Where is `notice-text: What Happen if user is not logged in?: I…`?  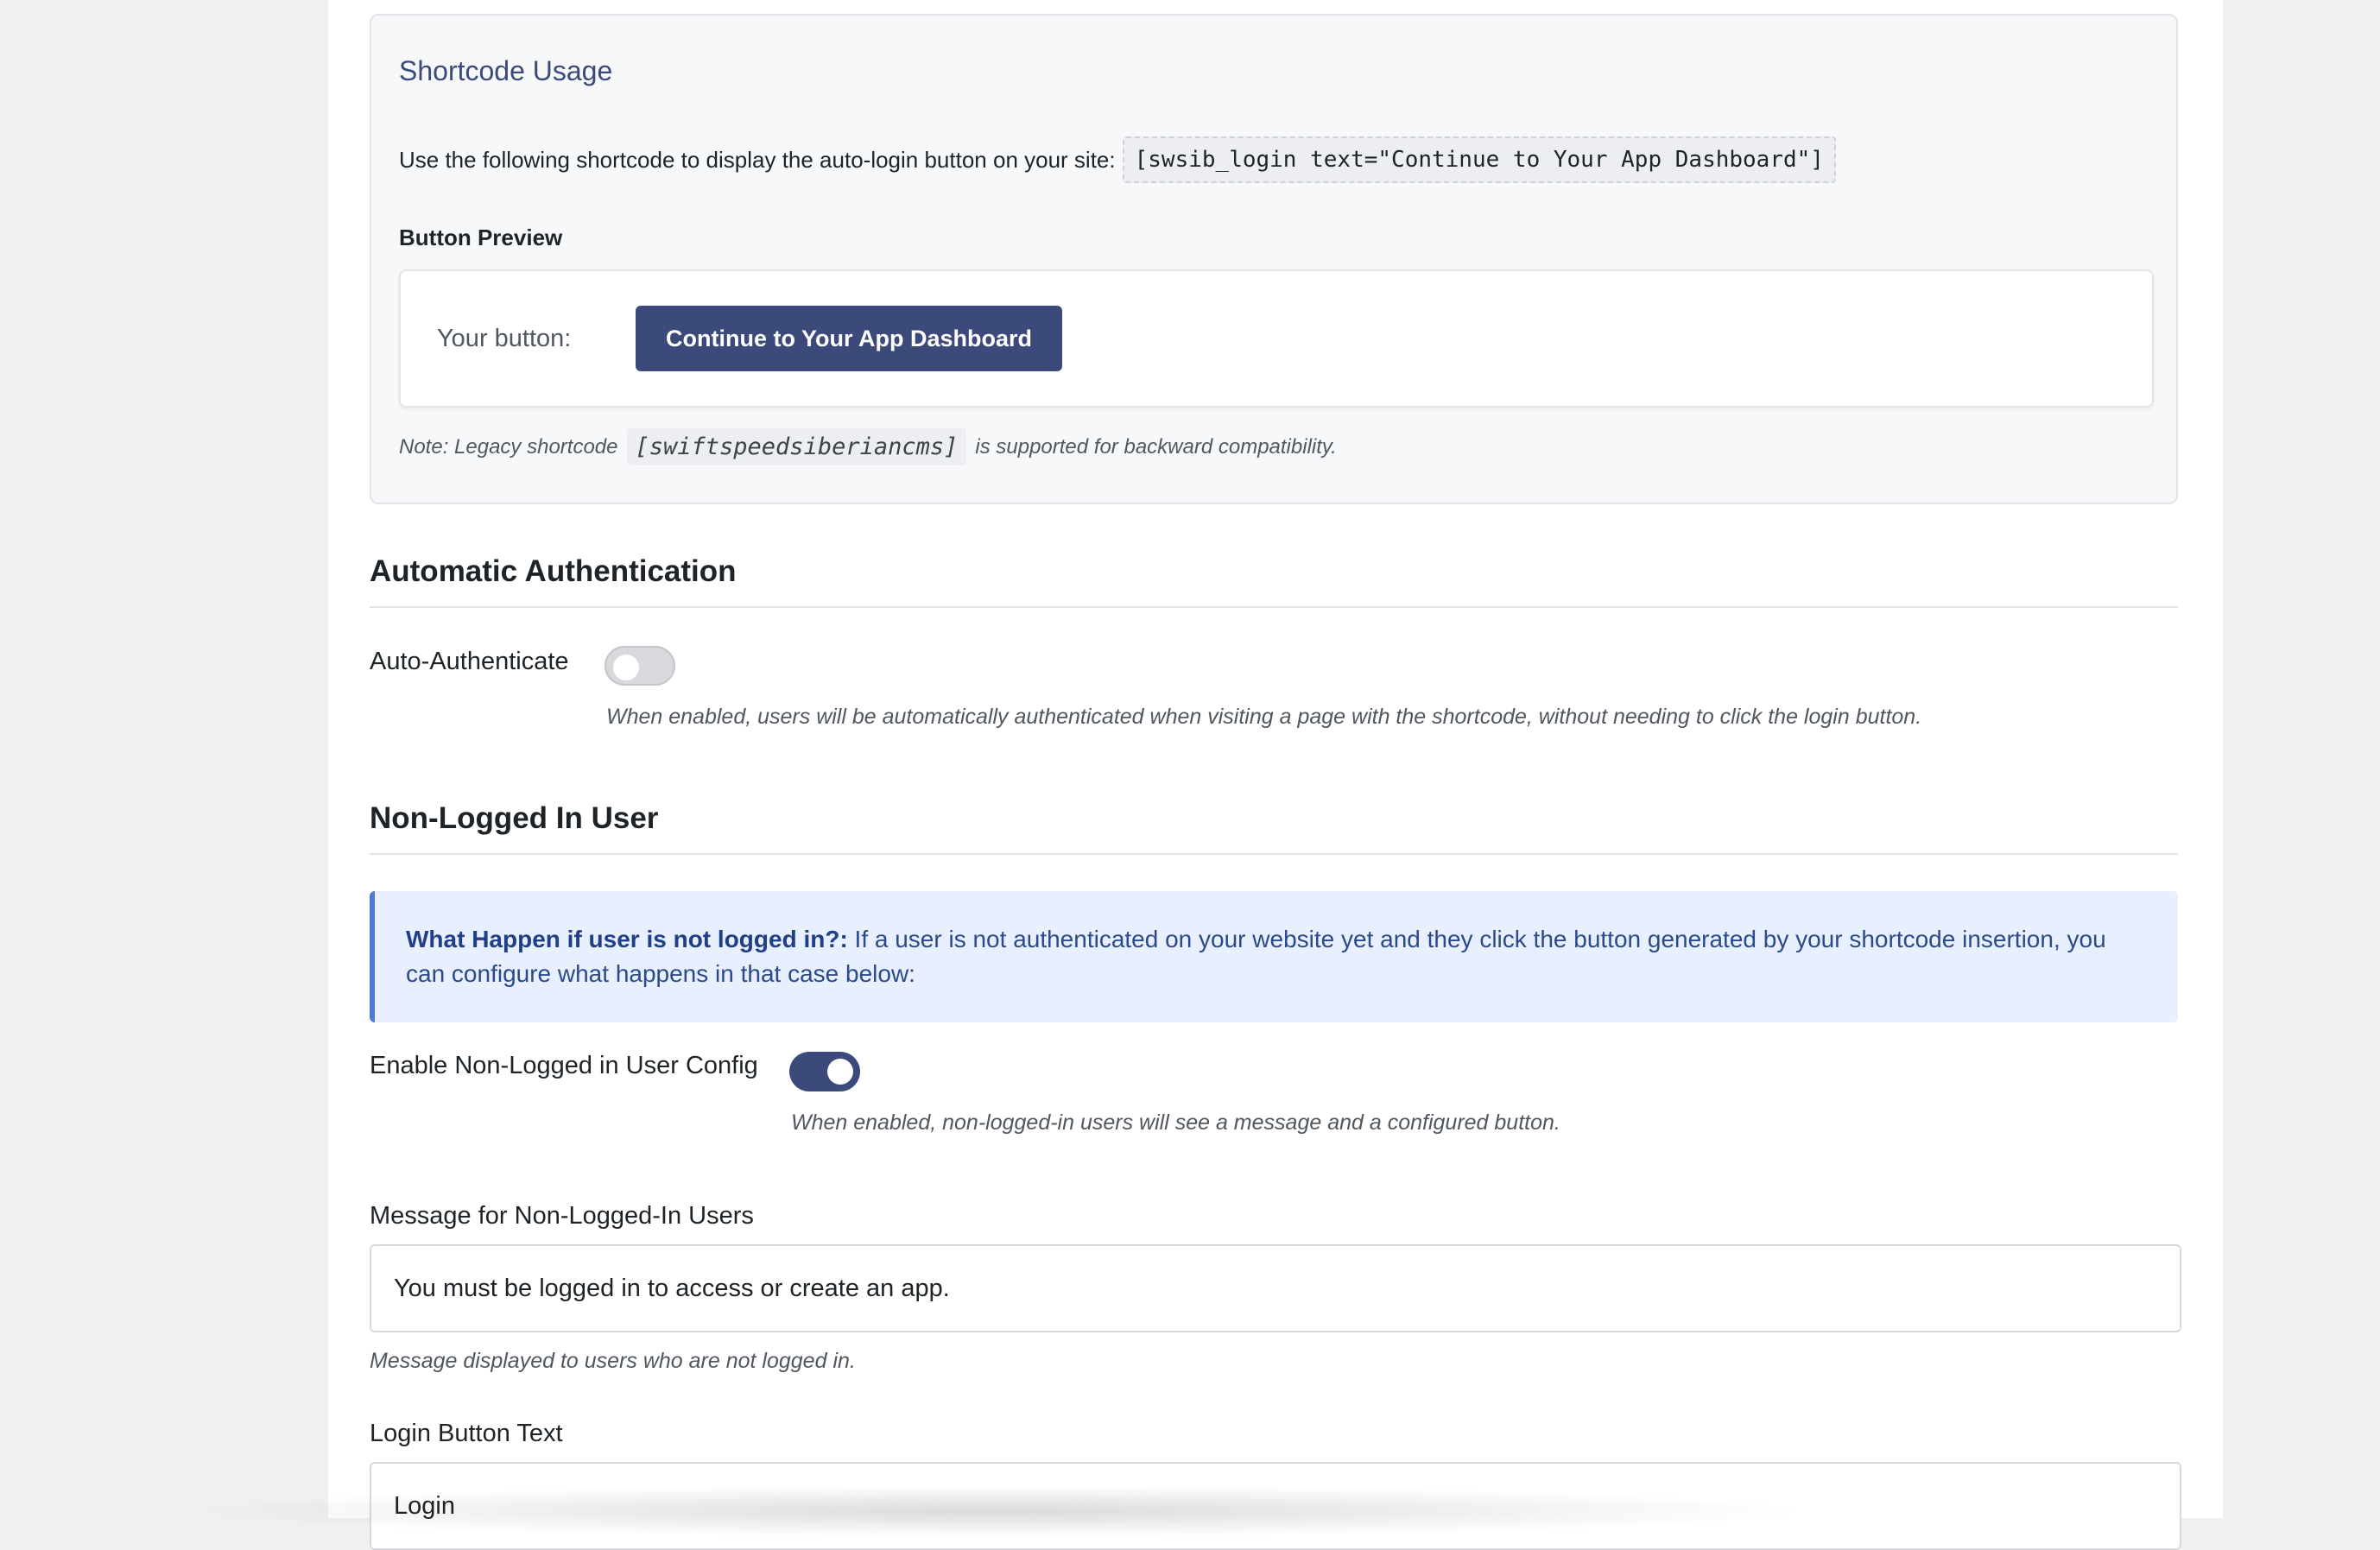
notice-text: What Happen if user is not logged in?: I… is located at coordinates (1278, 956).